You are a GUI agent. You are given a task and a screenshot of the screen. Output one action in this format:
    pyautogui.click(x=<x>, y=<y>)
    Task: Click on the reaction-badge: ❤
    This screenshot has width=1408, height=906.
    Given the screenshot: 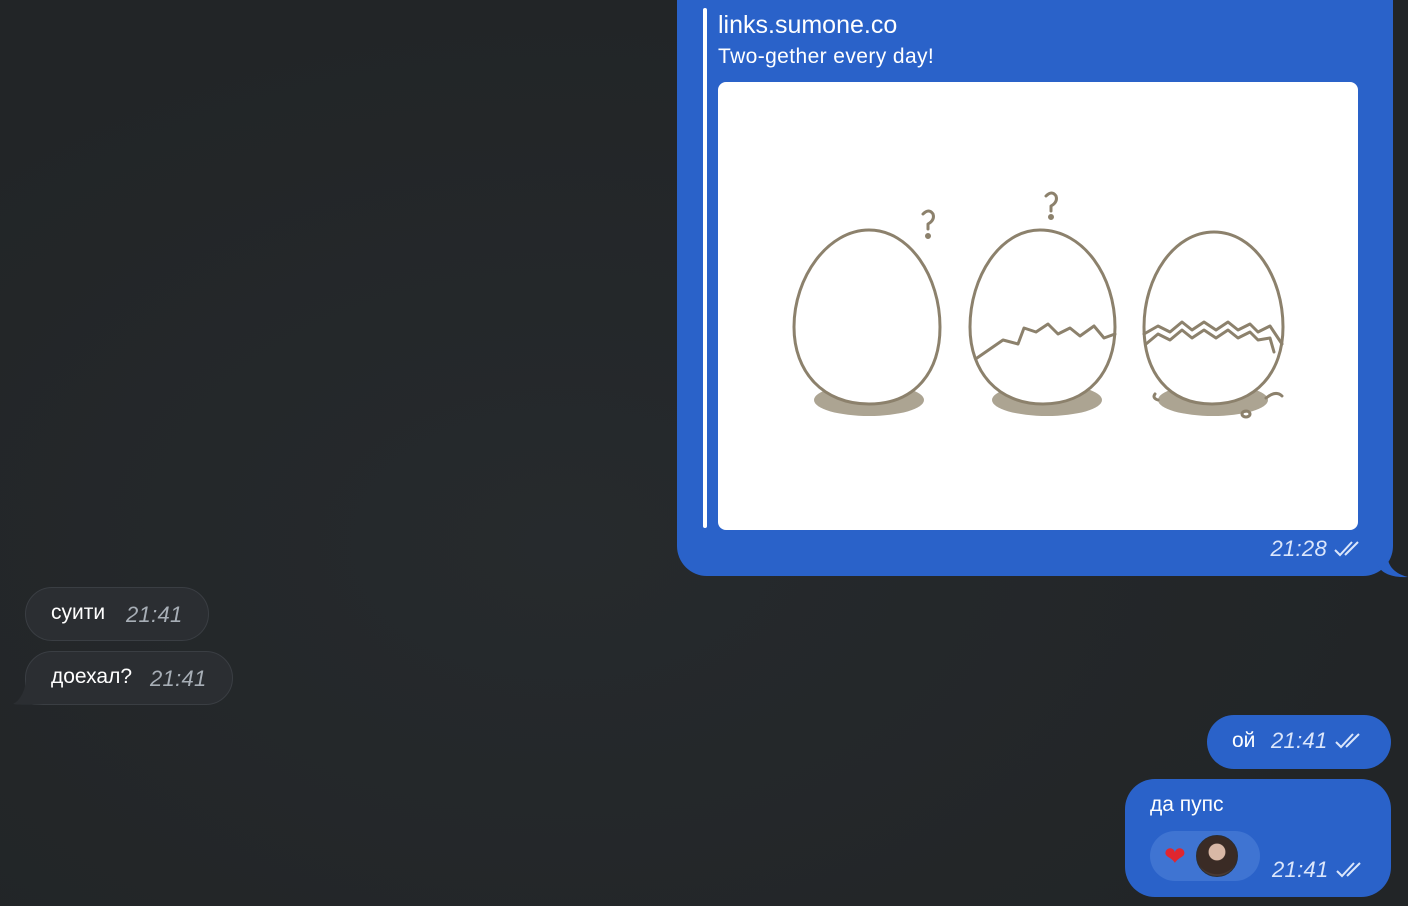 What is the action you would take?
    pyautogui.click(x=1205, y=856)
    